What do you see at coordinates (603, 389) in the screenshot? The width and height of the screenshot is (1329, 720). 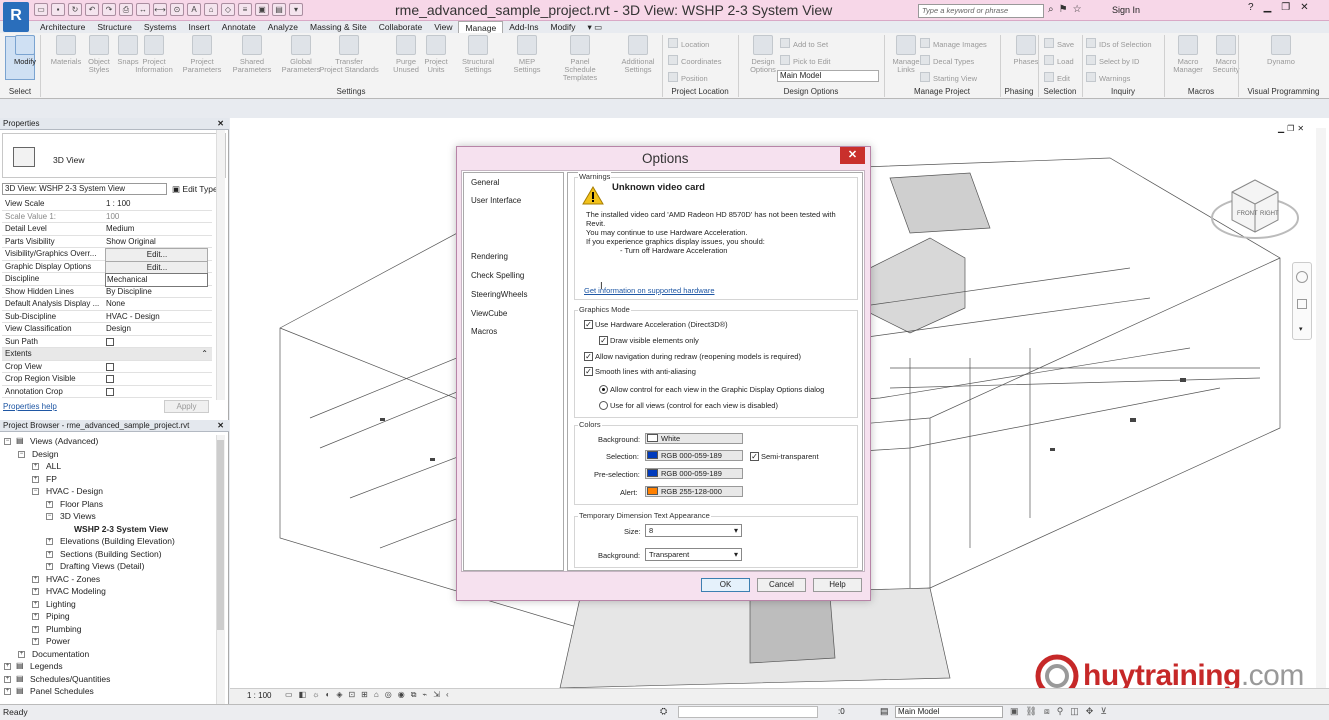 I see `per-view-control-radio` at bounding box center [603, 389].